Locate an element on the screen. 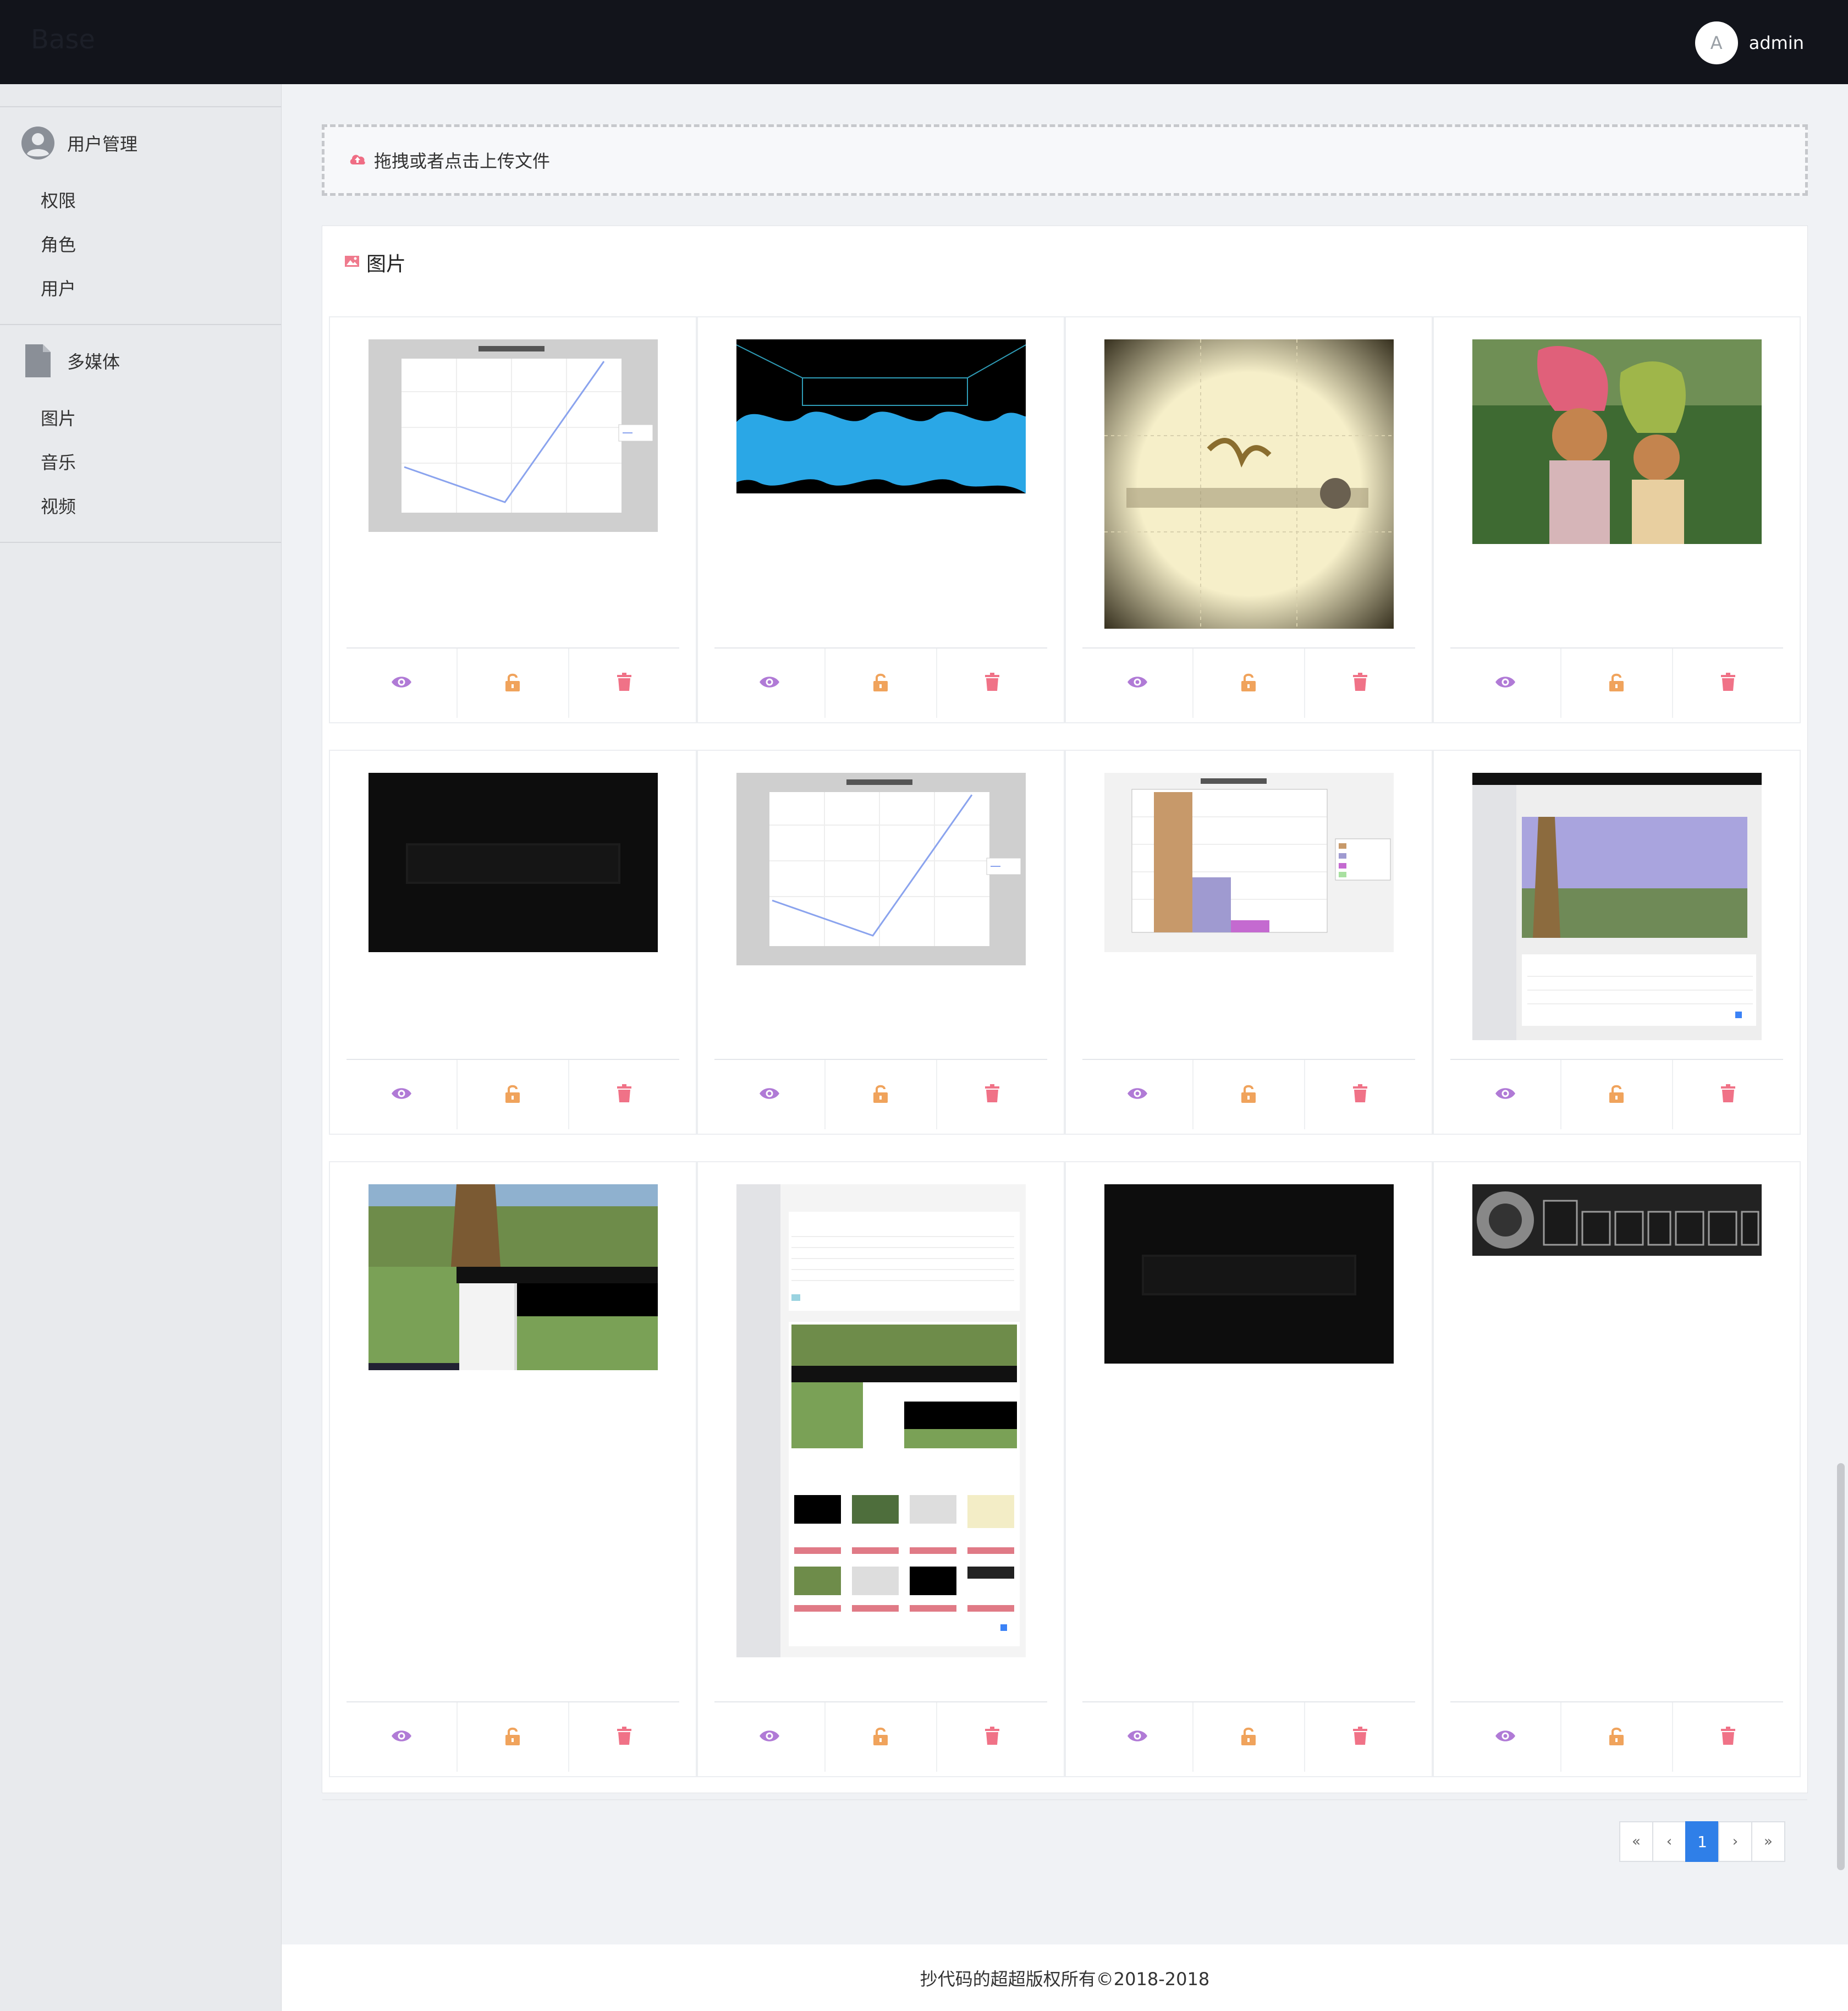 The height and width of the screenshot is (2011, 1848). scrollbar is located at coordinates (1841, 1667).